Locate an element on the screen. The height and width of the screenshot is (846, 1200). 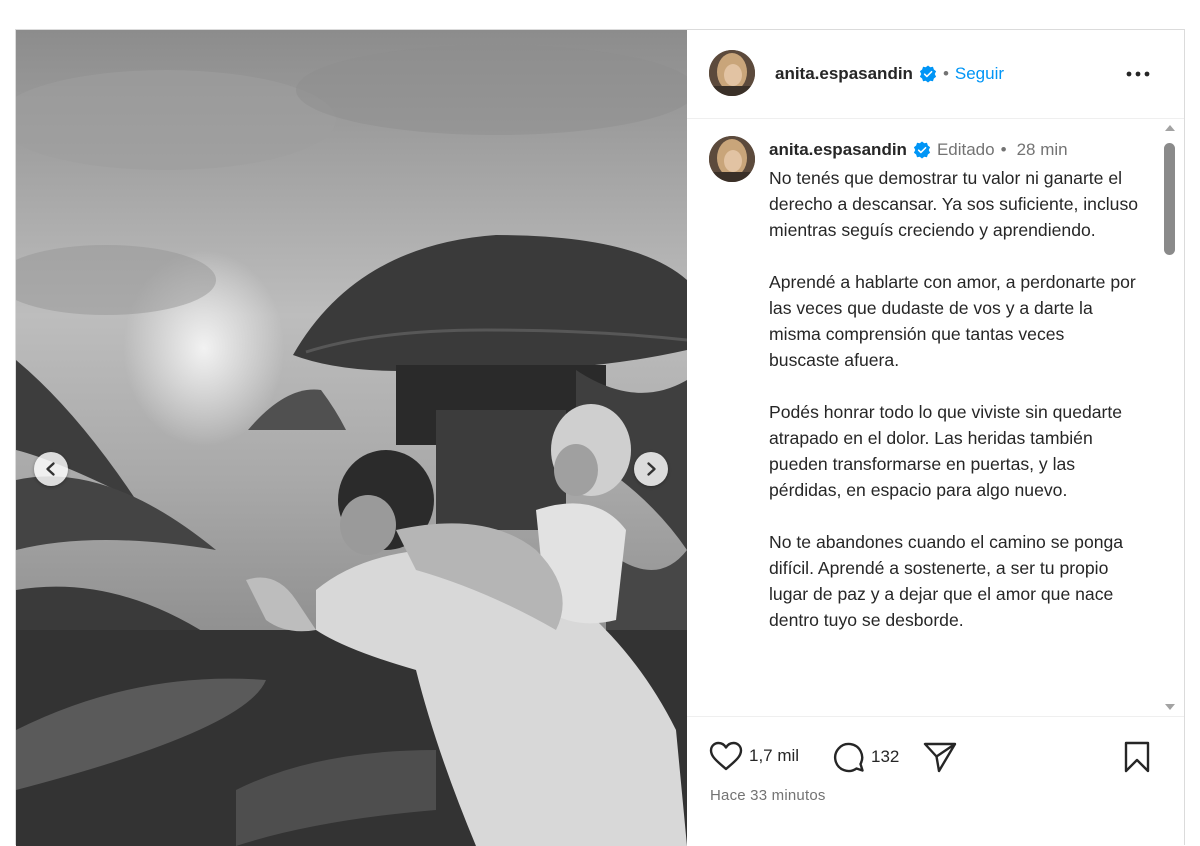
like-button: 1,7 mil is located at coordinates (754, 756).